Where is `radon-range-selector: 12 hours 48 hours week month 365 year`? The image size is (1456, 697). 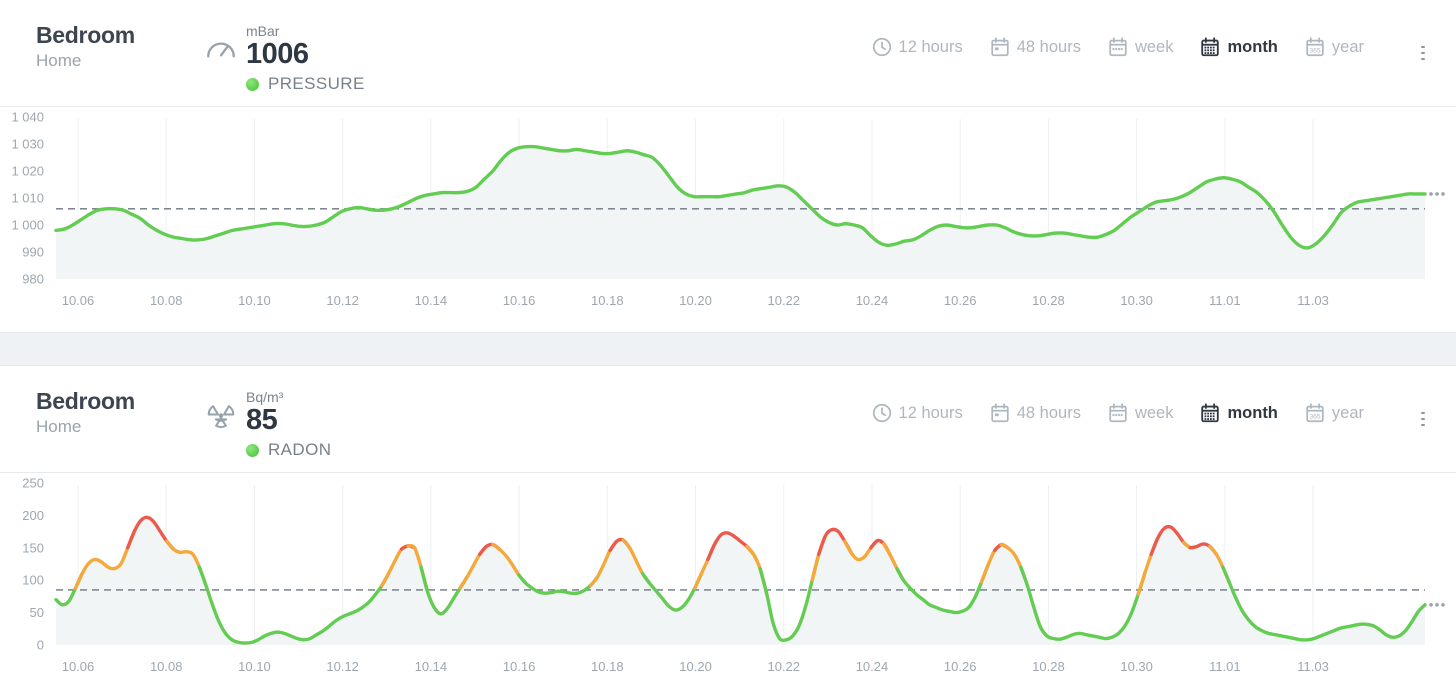 radon-range-selector: 12 hours 48 hours week month 365 year is located at coordinates (1152, 407).